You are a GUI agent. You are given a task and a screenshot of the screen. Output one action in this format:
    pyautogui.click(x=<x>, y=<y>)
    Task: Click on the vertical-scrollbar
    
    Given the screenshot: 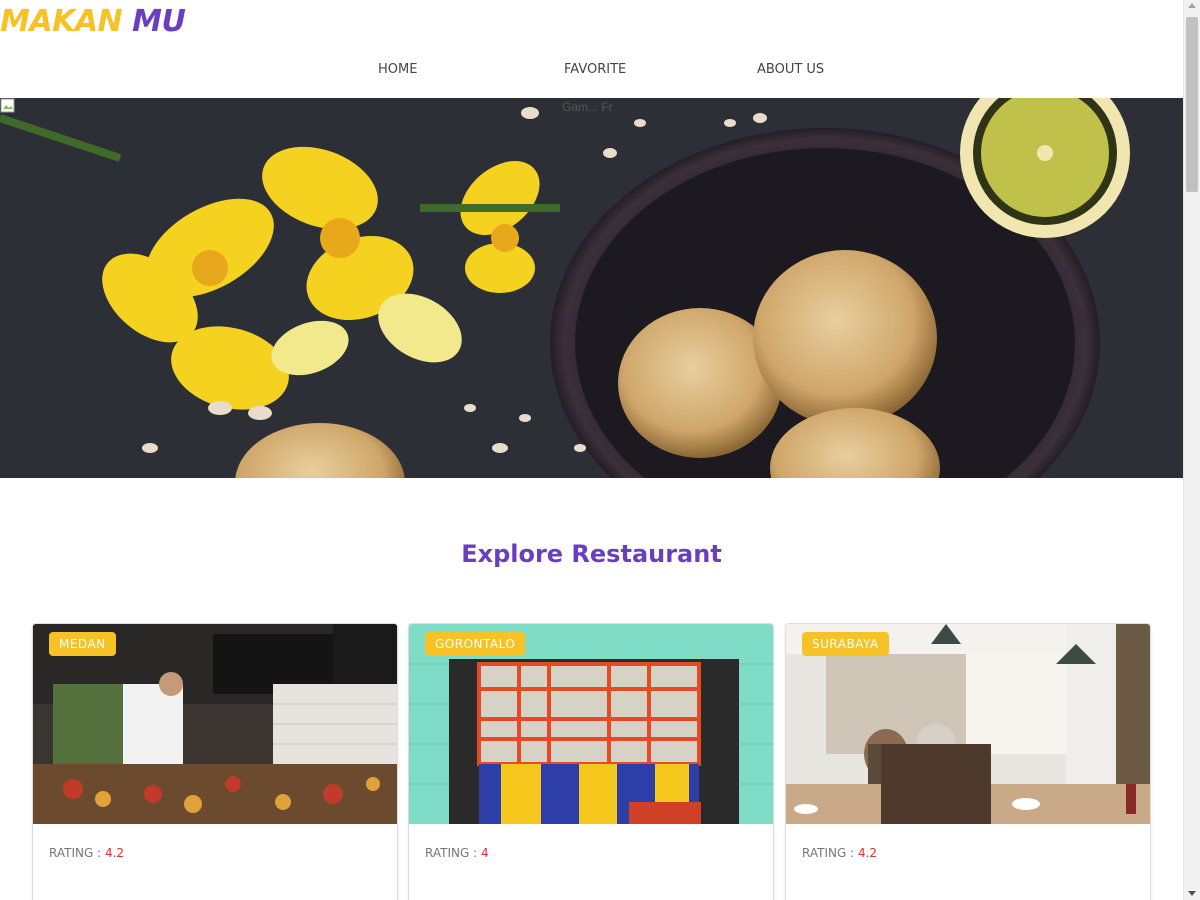 What is the action you would take?
    pyautogui.click(x=1191, y=450)
    